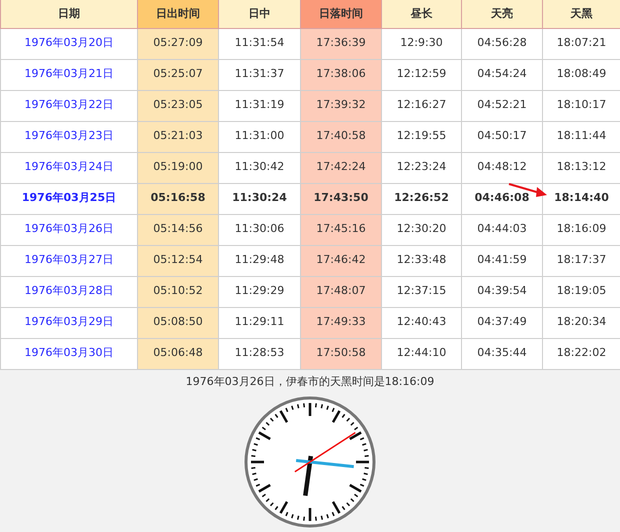 Image resolution: width=620 pixels, height=532 pixels. I want to click on table-cell: 12:9:30, so click(421, 43).